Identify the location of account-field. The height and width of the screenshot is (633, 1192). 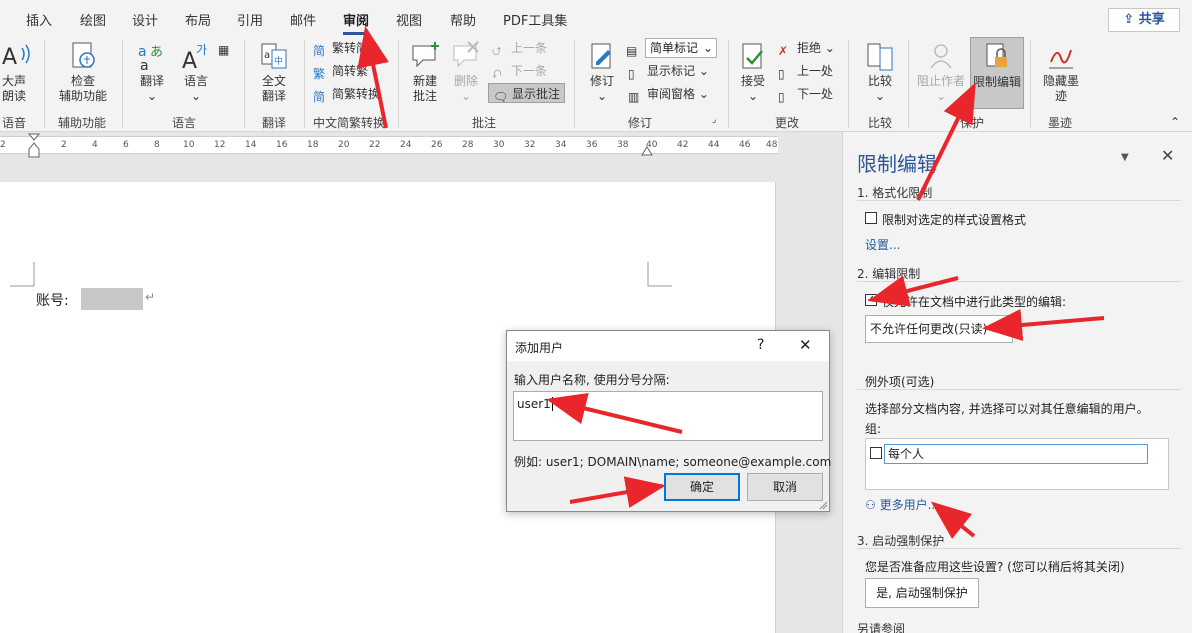
(112, 299).